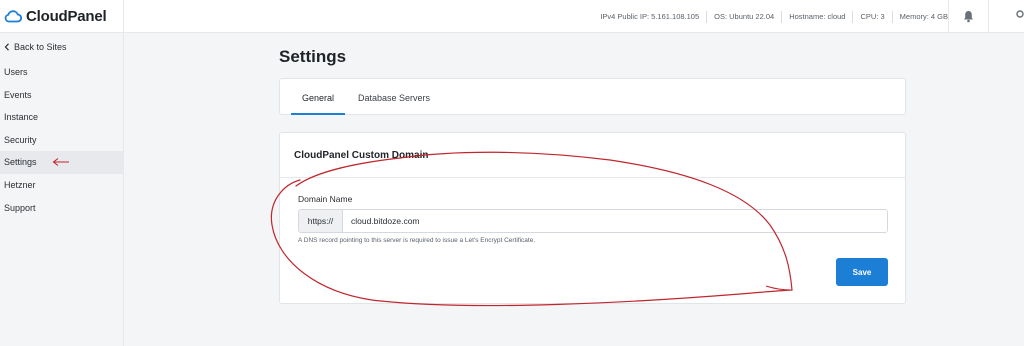 This screenshot has width=1024, height=346. I want to click on page-title: Settings, so click(313, 56).